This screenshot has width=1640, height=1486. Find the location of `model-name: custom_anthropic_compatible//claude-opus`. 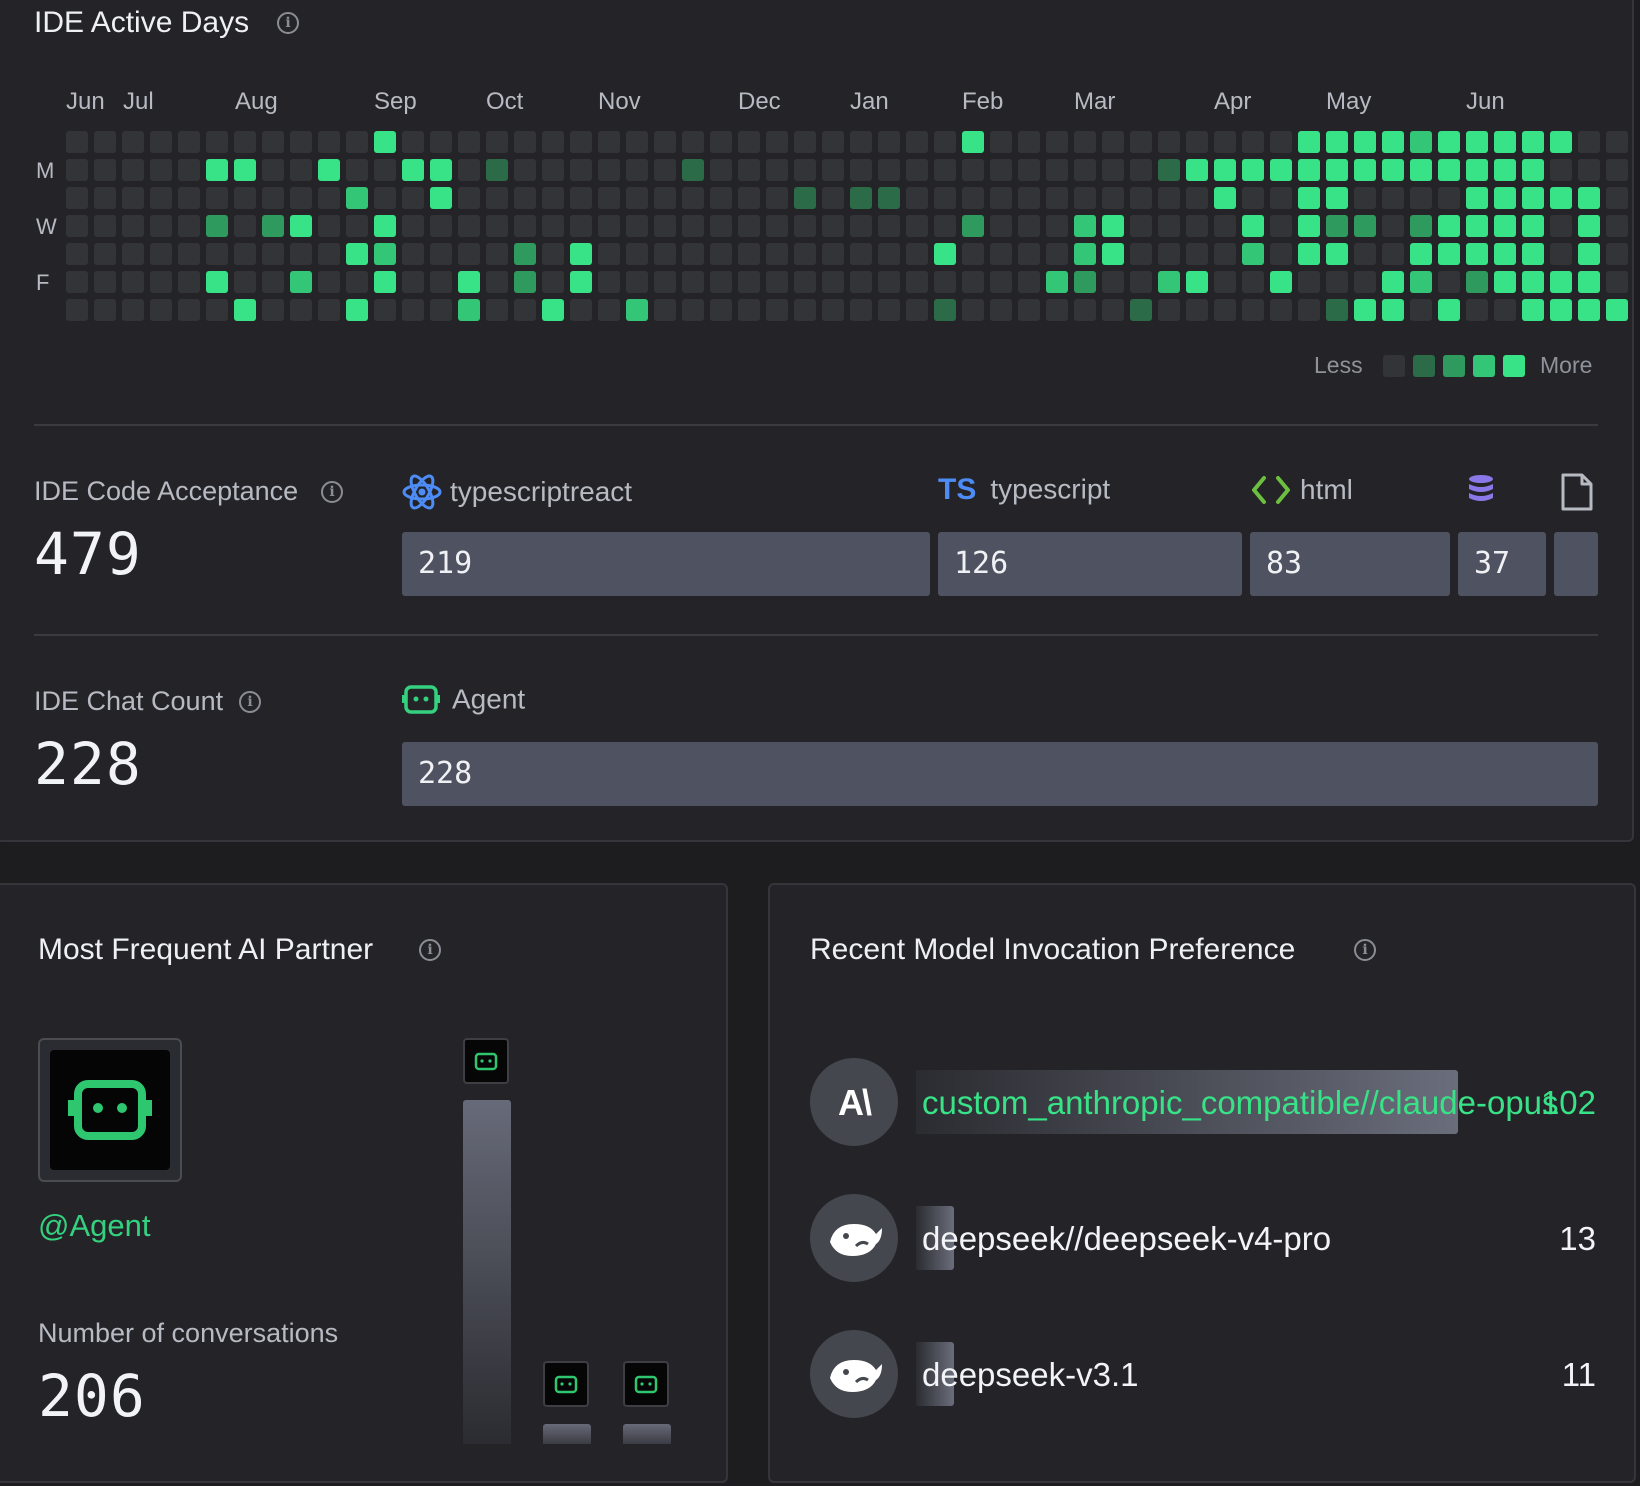

model-name: custom_anthropic_compatible//claude-opus is located at coordinates (1240, 1103).